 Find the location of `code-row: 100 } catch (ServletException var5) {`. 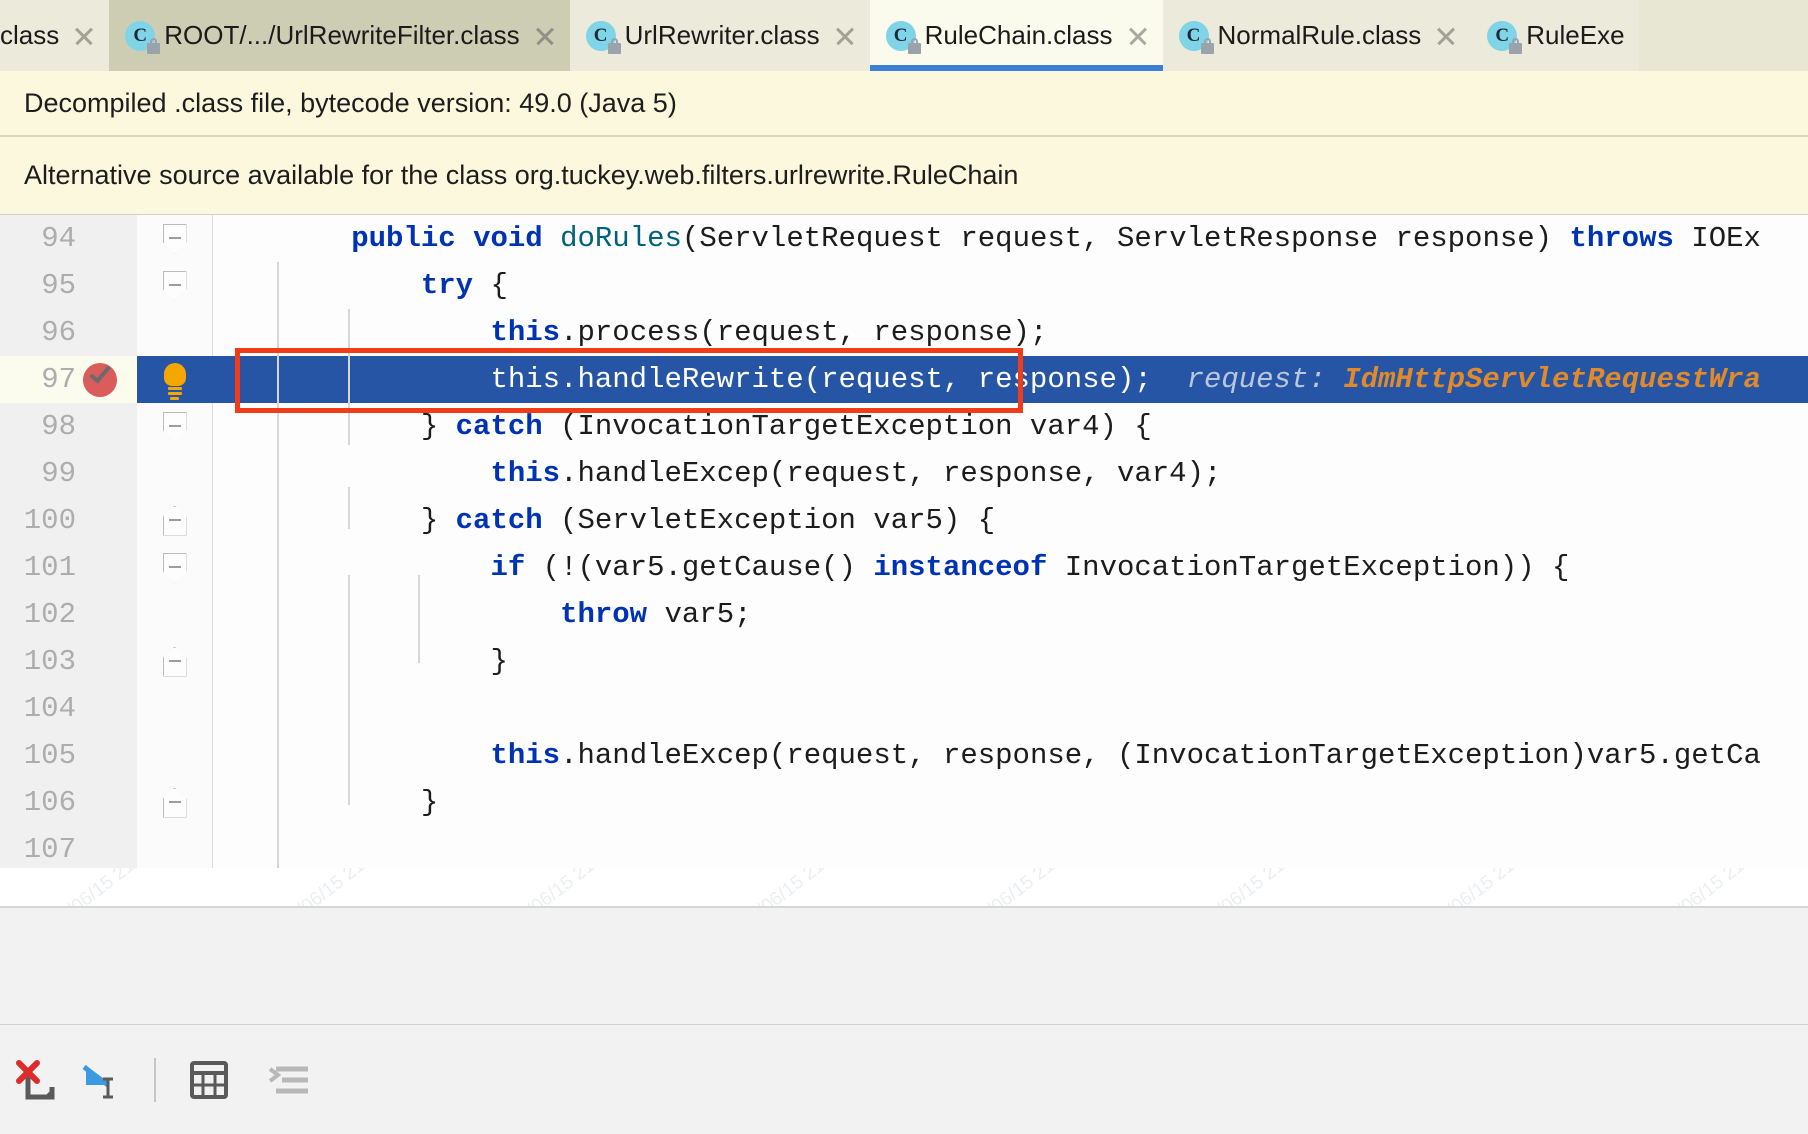

code-row: 100 } catch (ServletException var5) { is located at coordinates (904, 520).